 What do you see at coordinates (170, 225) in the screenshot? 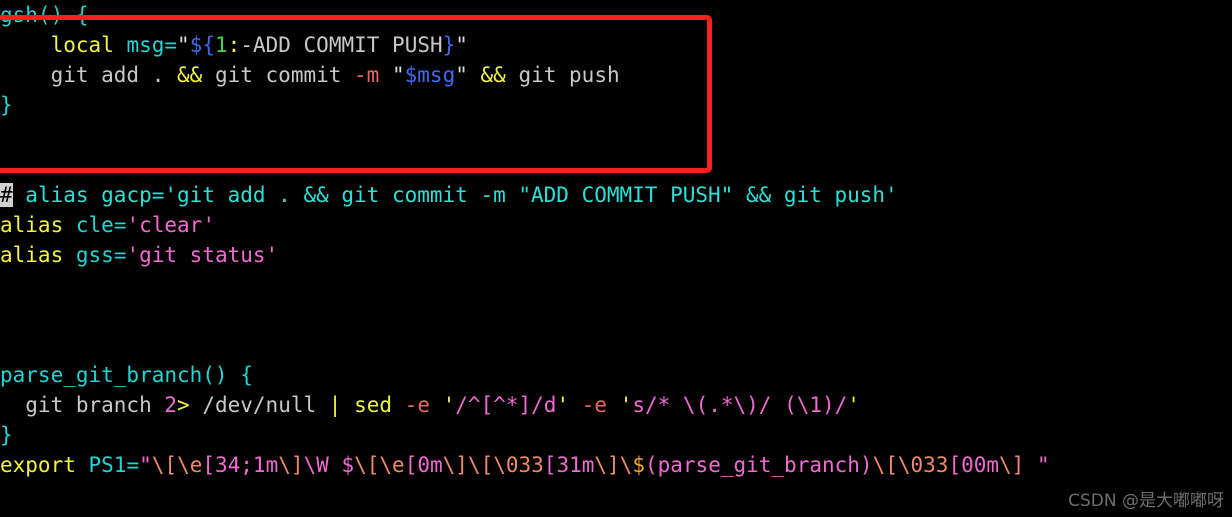
I see `code-token: 'clear'` at bounding box center [170, 225].